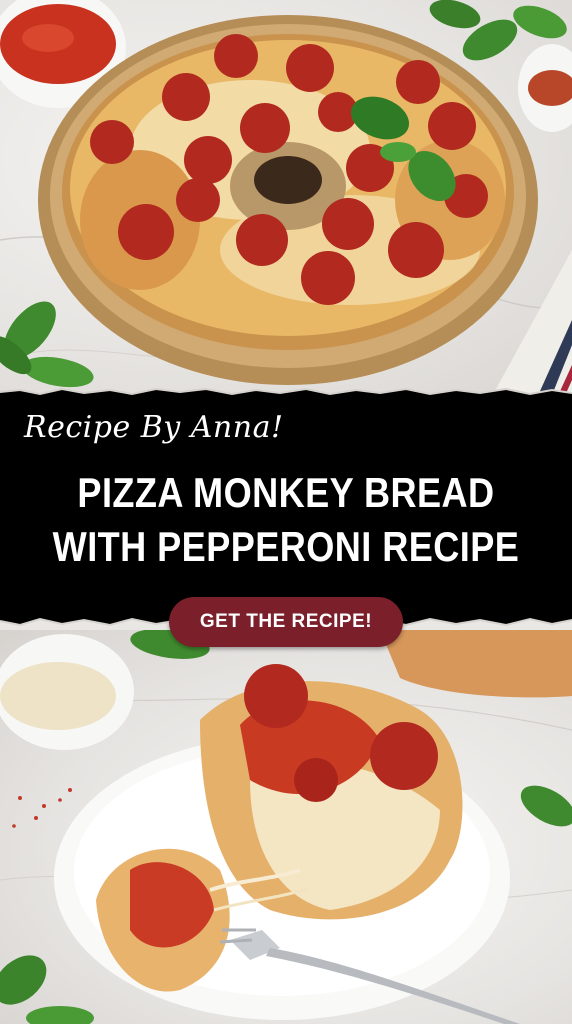 The width and height of the screenshot is (572, 1024). What do you see at coordinates (286, 520) in the screenshot?
I see `recipe-title: PIZZA MONKEY BREAD WITH PEPPERONI RECIPE` at bounding box center [286, 520].